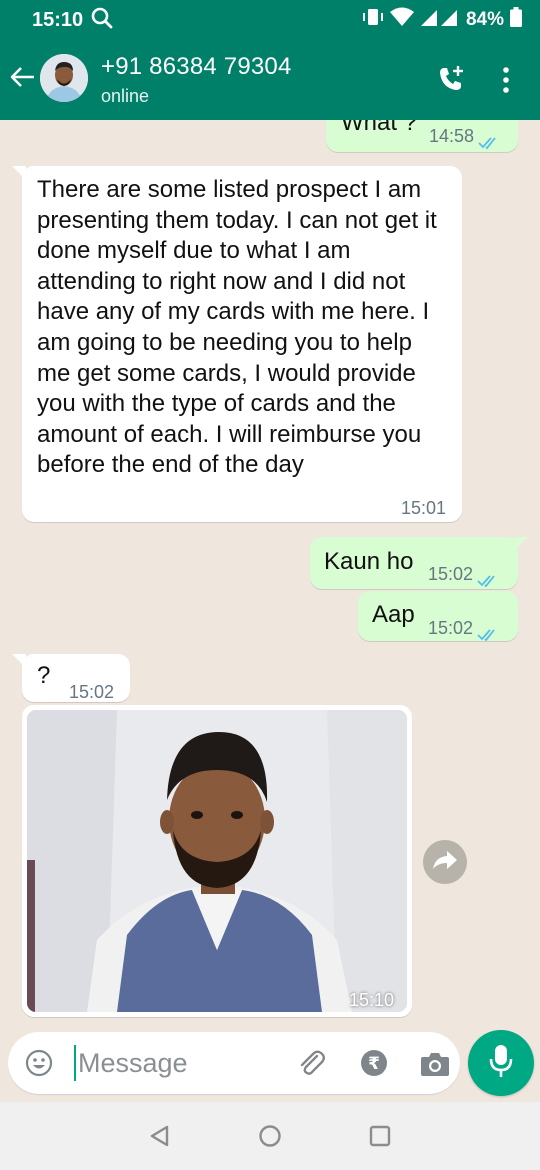  What do you see at coordinates (424, 508) in the screenshot?
I see `message-time: 15:01` at bounding box center [424, 508].